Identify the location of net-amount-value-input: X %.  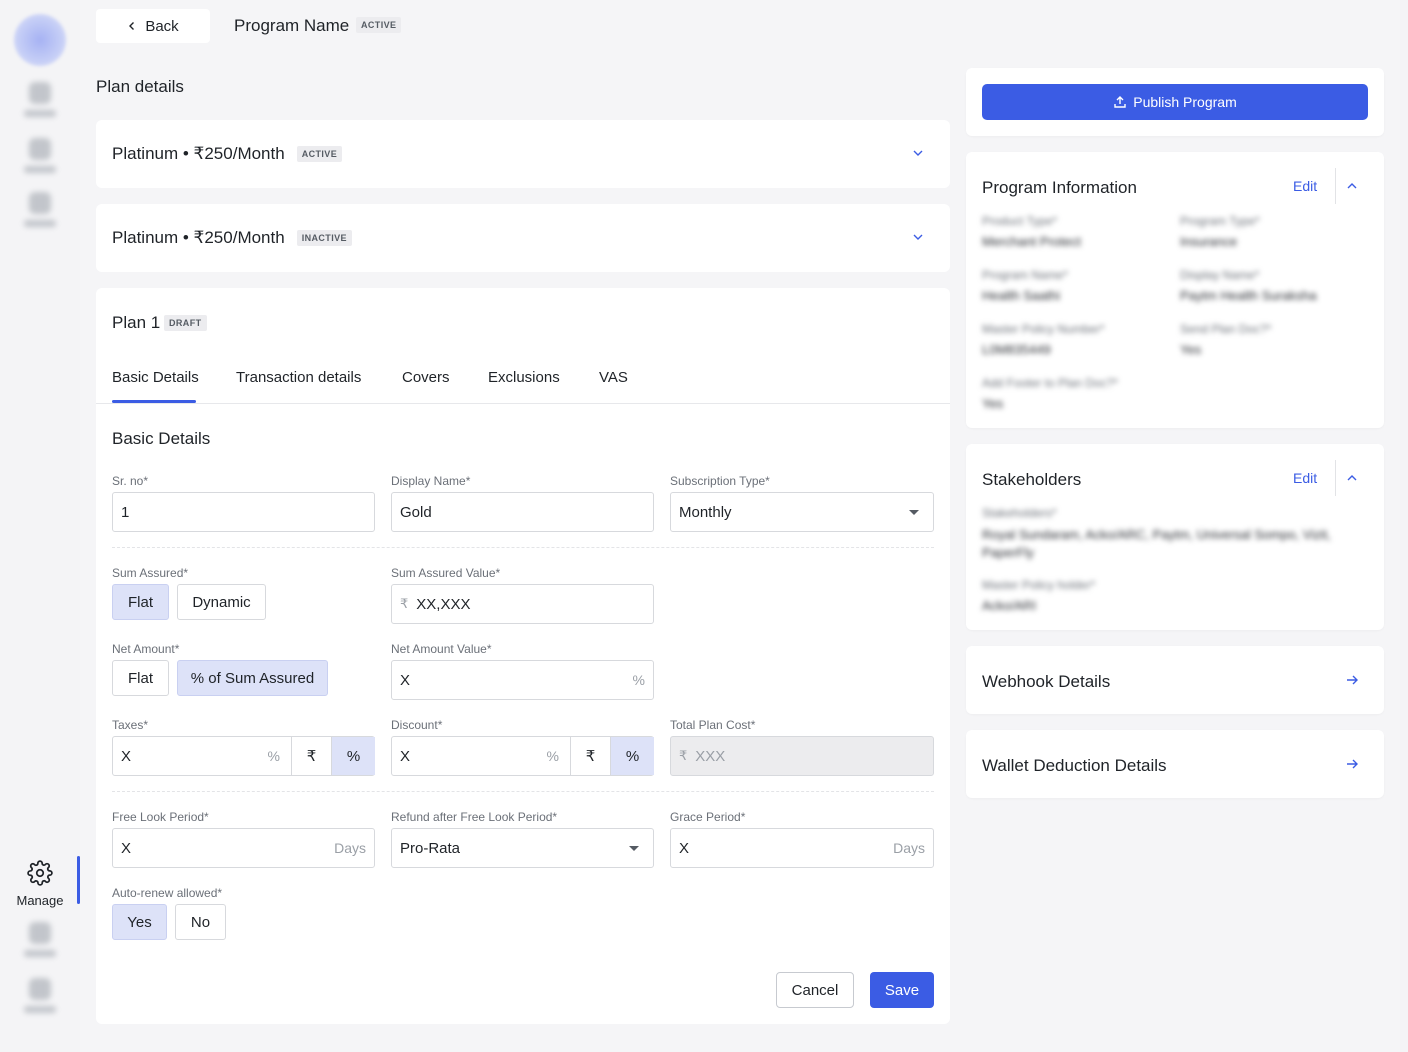
(522, 680).